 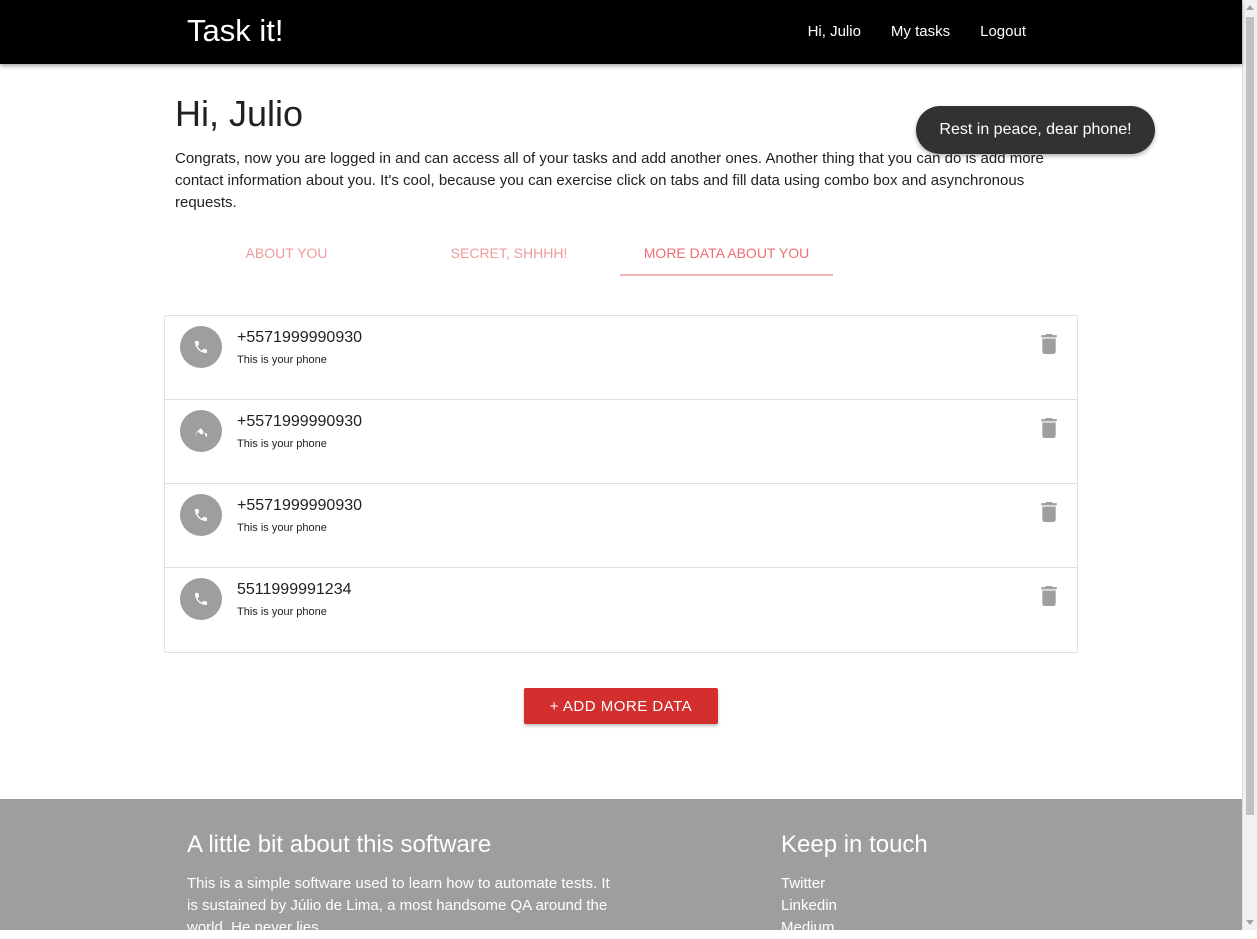 What do you see at coordinates (339, 844) in the screenshot?
I see `footer-about-title: A little bit about this software` at bounding box center [339, 844].